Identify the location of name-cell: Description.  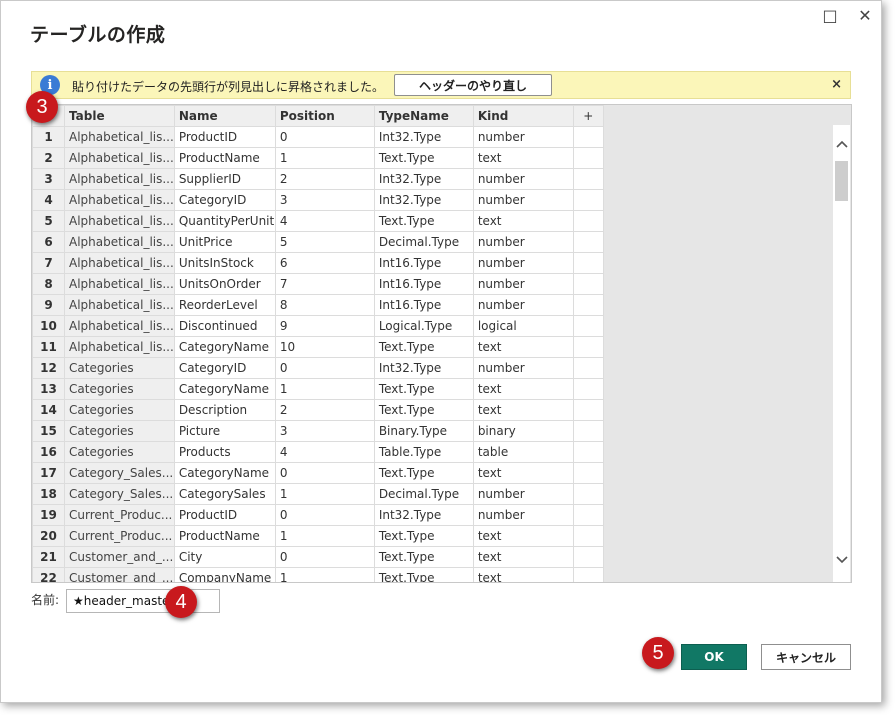
(224, 410).